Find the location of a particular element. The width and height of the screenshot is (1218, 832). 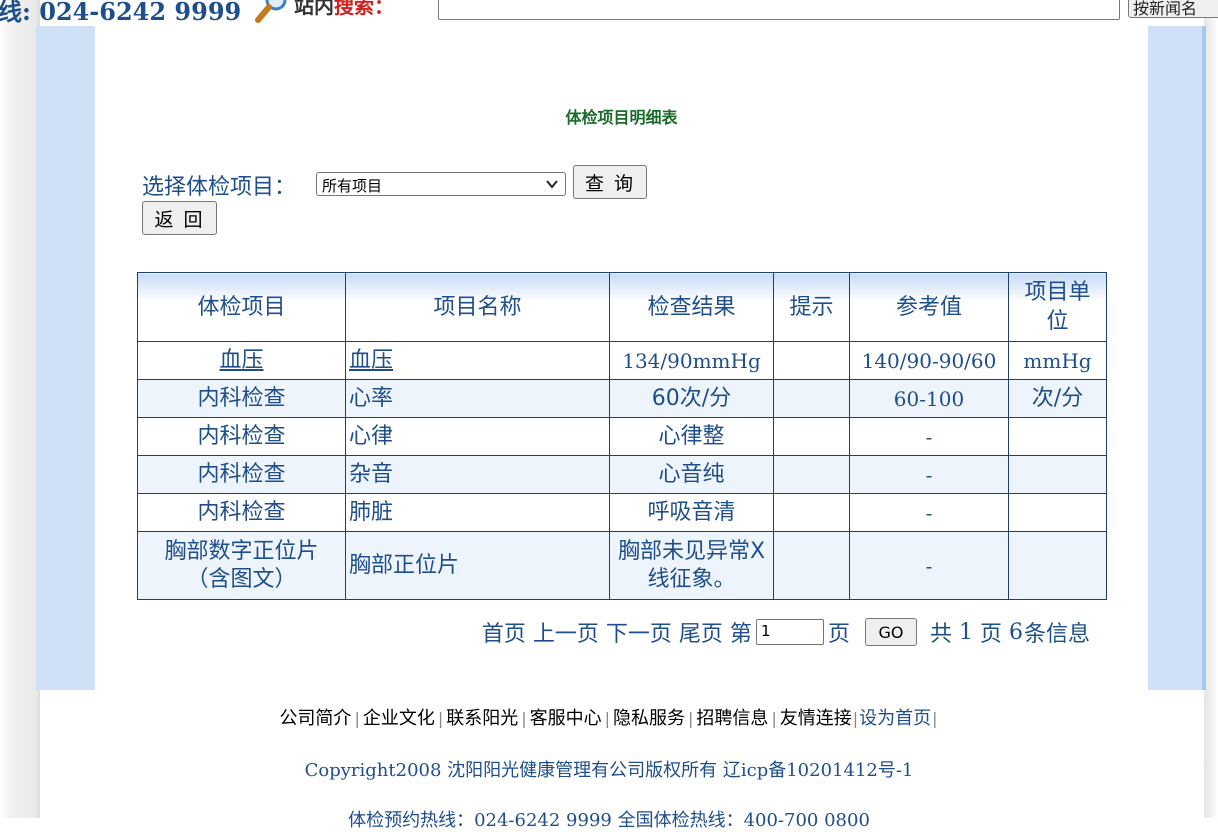

total-prefix: 共 is located at coordinates (940, 634).